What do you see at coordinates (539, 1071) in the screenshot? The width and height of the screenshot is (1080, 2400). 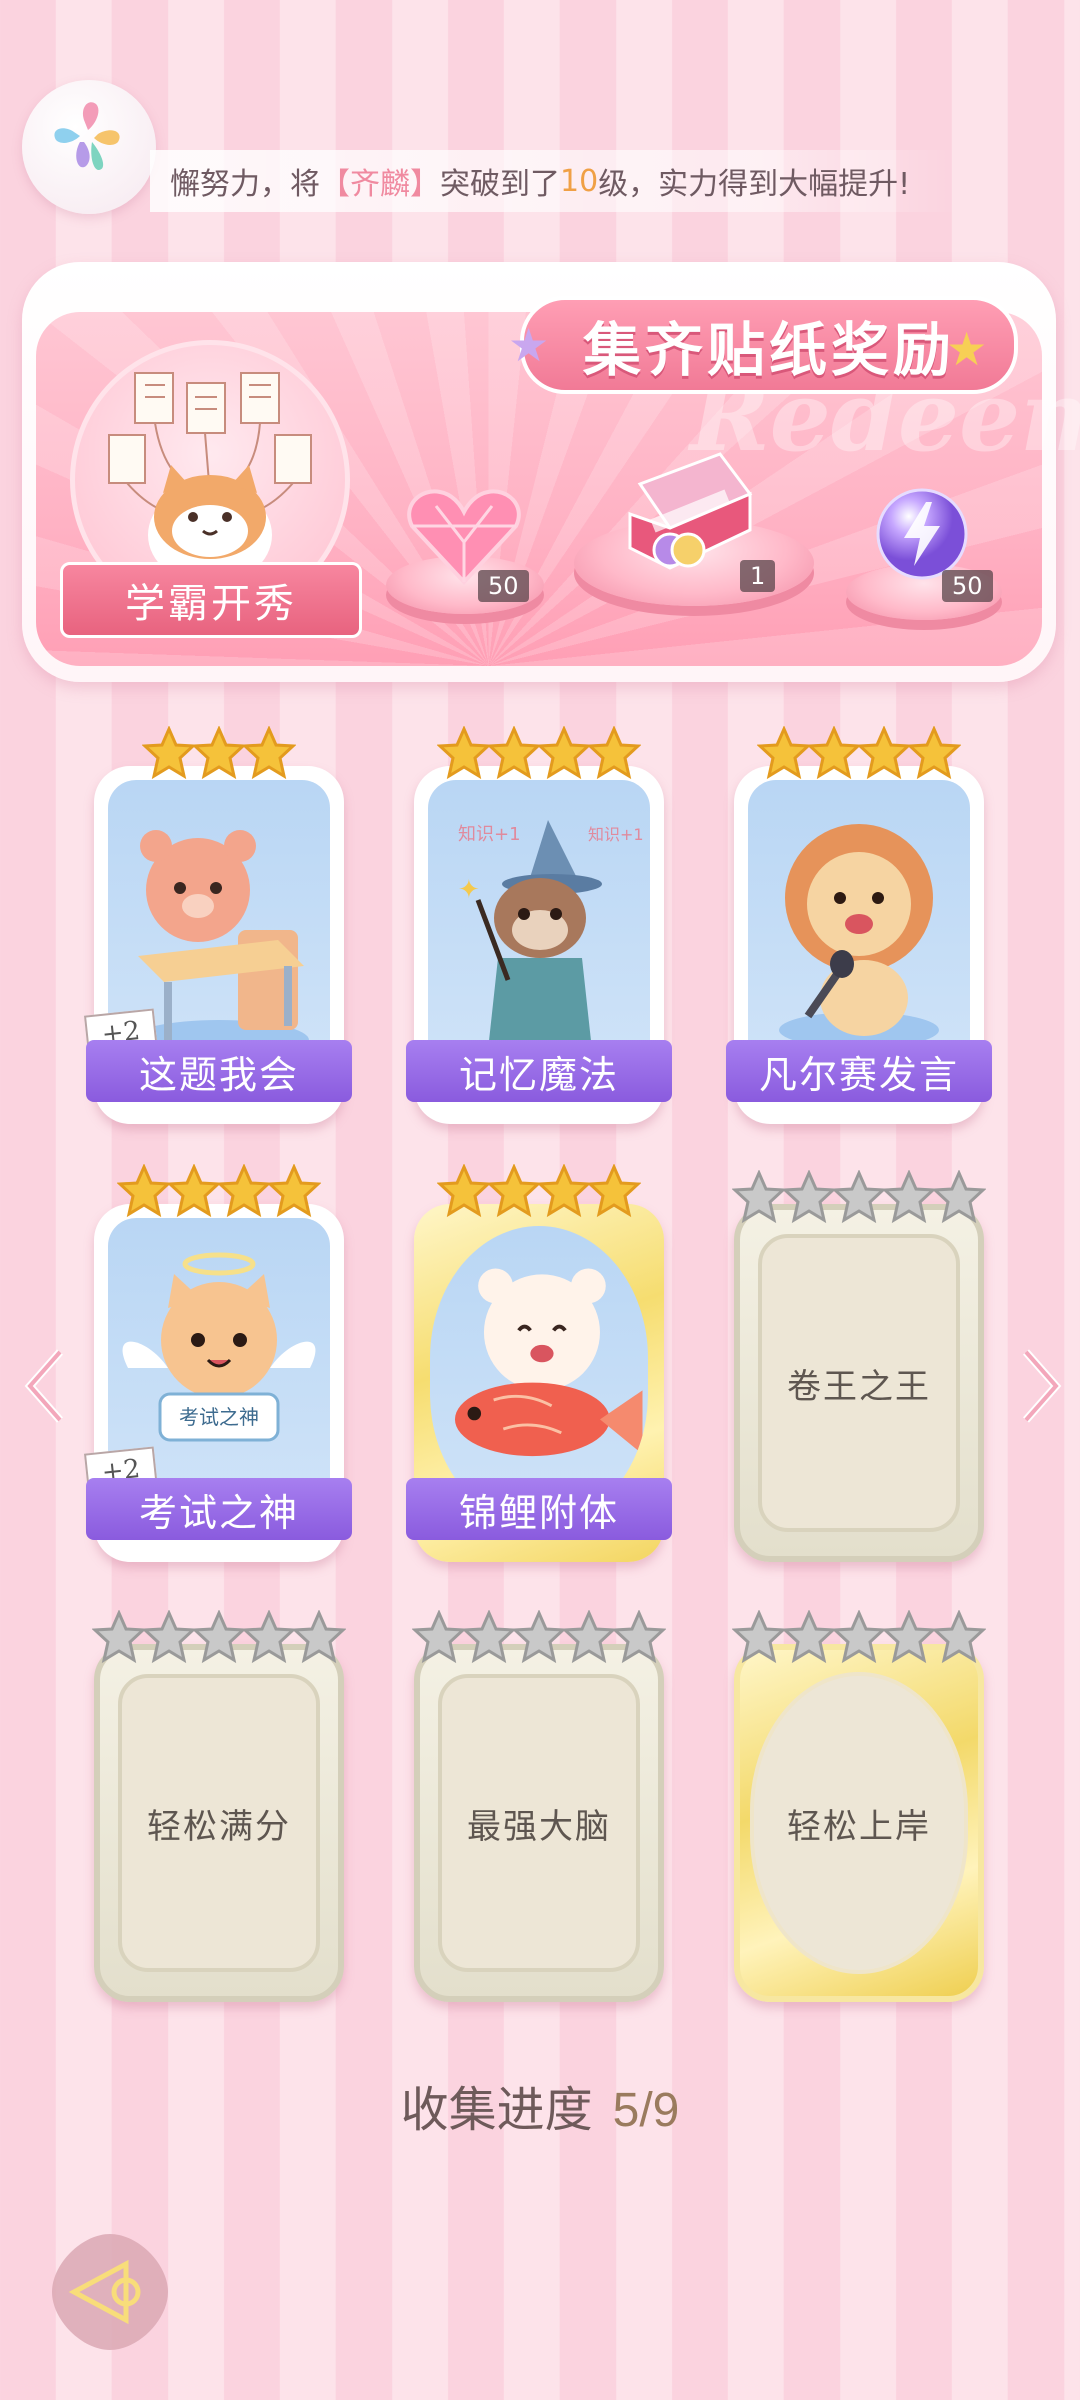 I see `sticker-name: 记忆魔法` at bounding box center [539, 1071].